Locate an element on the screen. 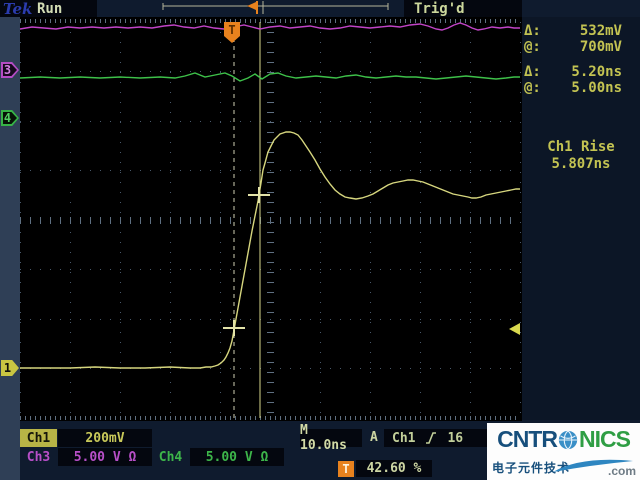 The width and height of the screenshot is (640, 480). ch4-ref-label: 4 is located at coordinates (7, 118).